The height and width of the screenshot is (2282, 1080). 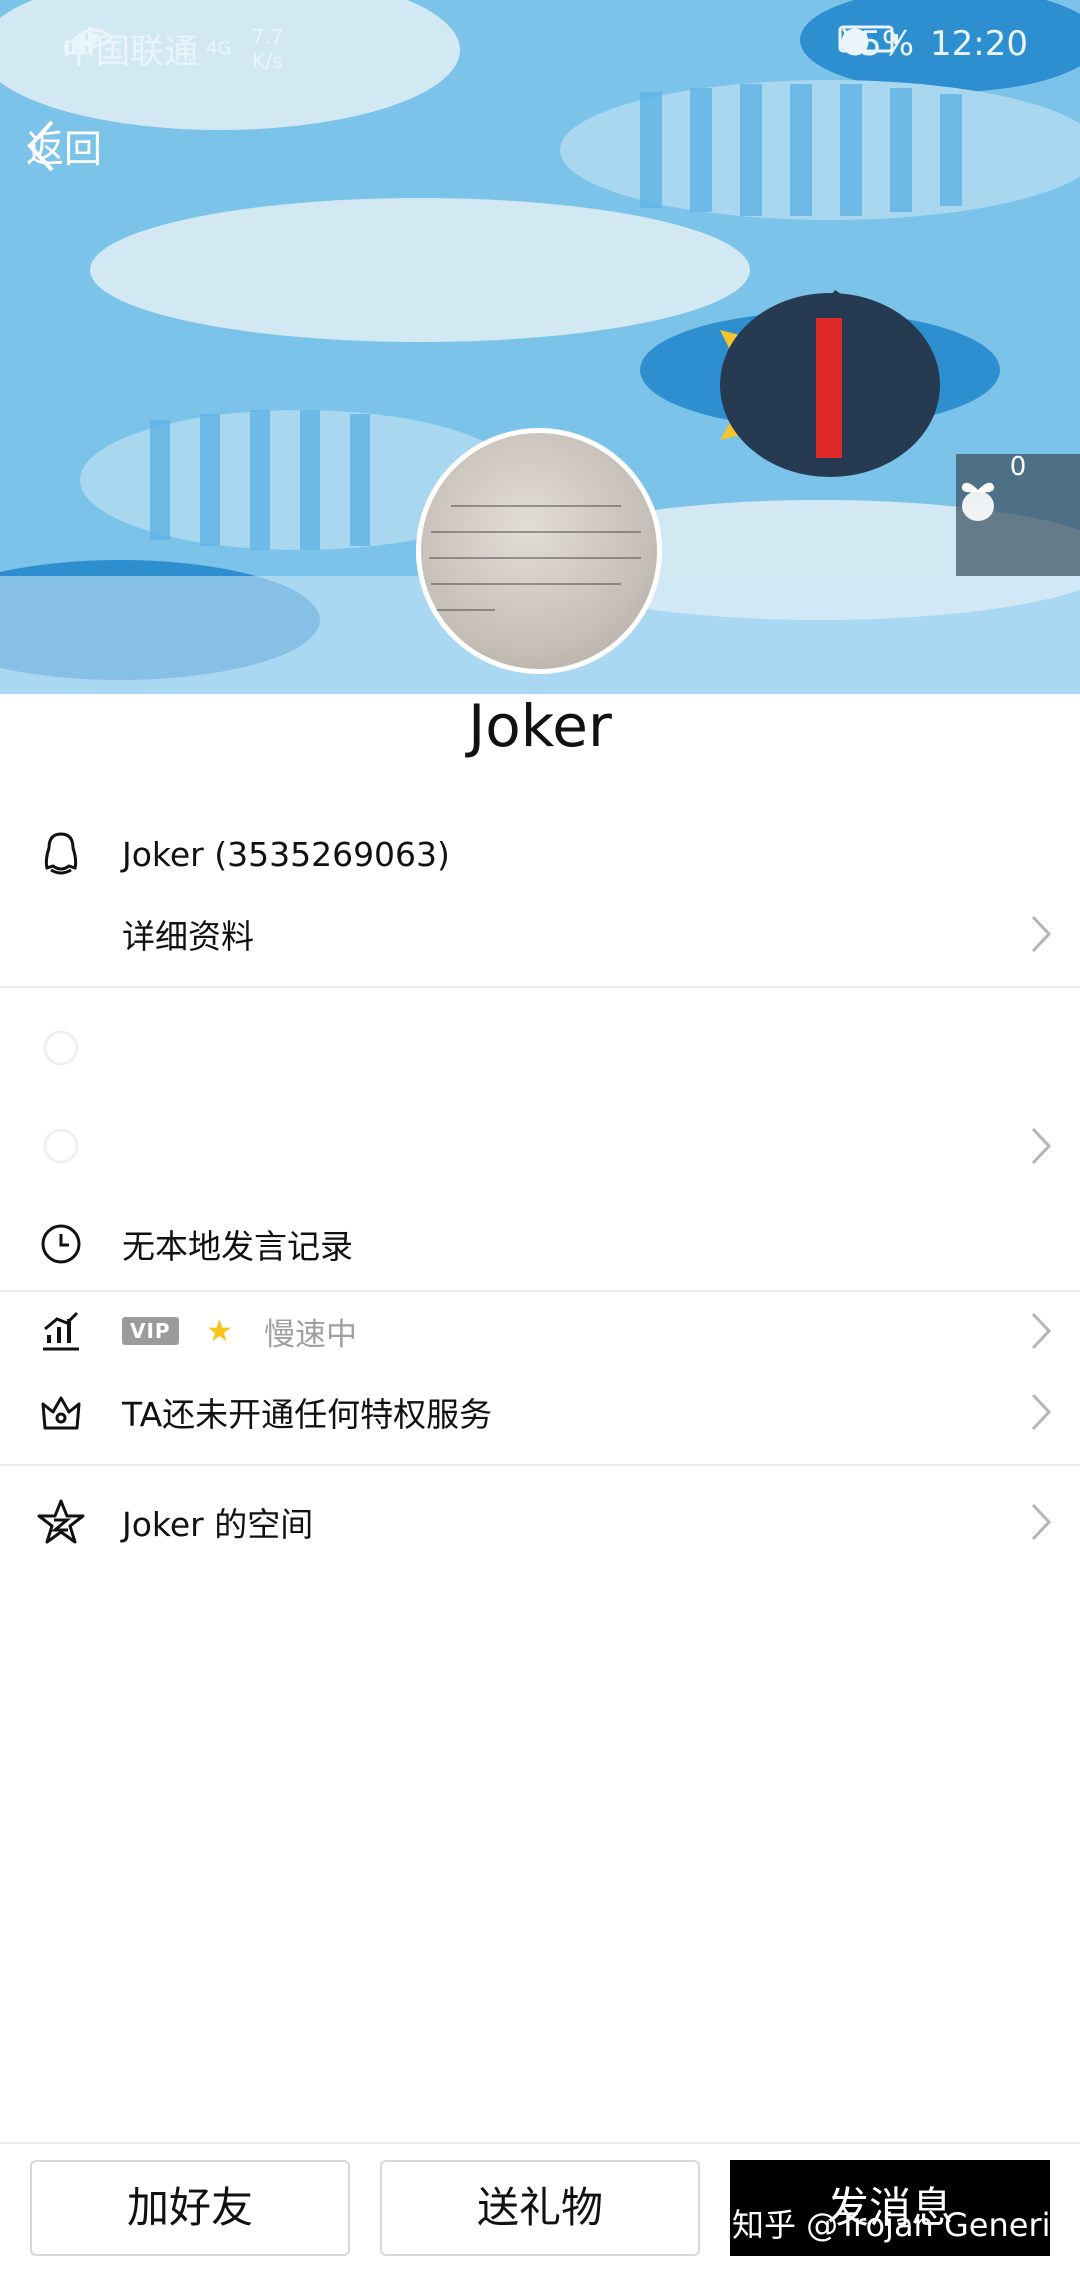 What do you see at coordinates (540, 1412) in the screenshot?
I see `privilege-row: TA还未开通任何特权服务` at bounding box center [540, 1412].